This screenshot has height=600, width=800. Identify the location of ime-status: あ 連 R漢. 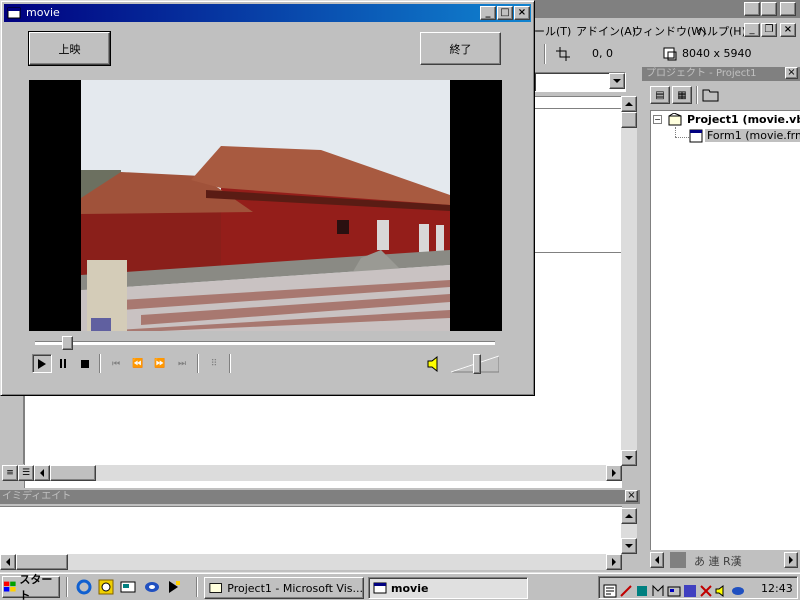
(718, 561).